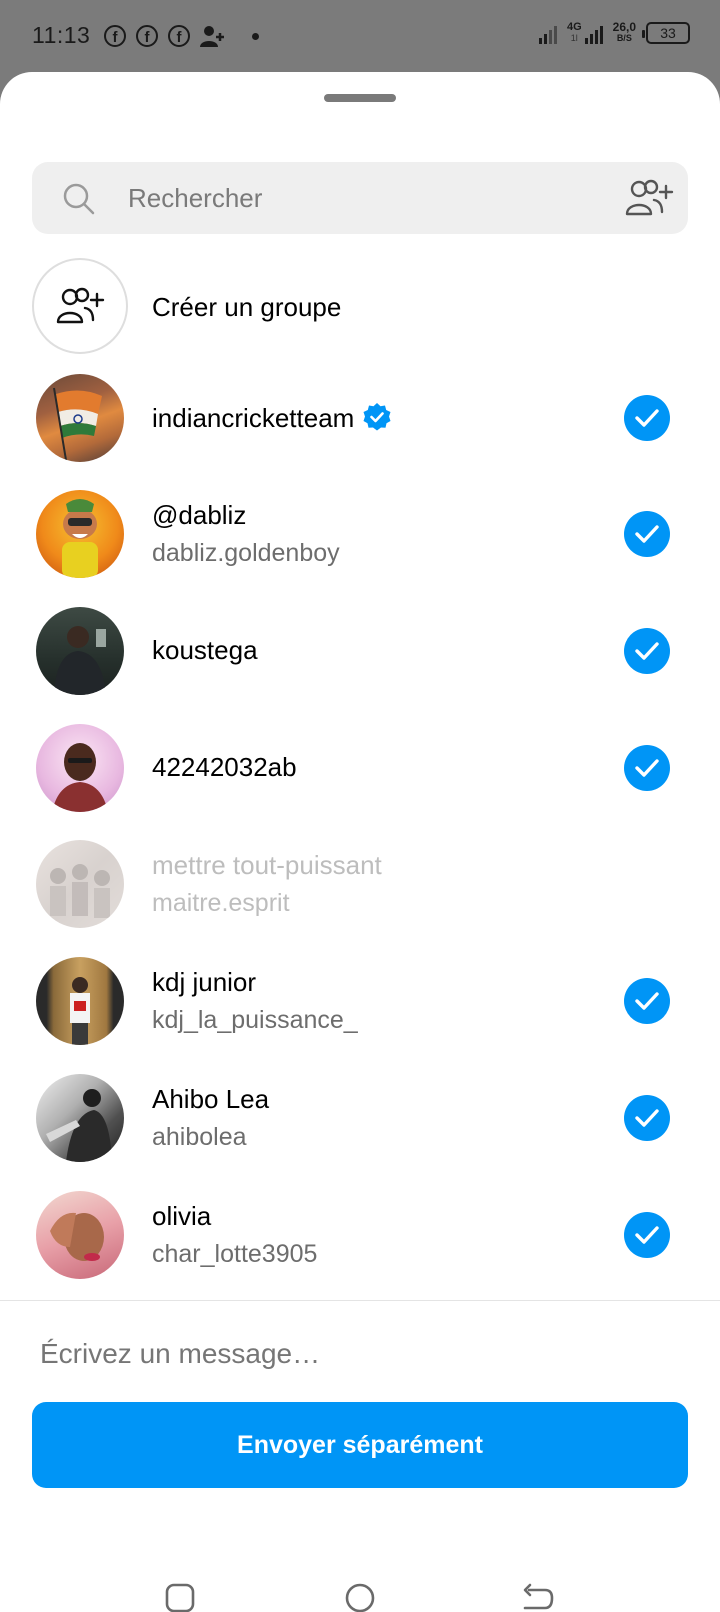 Image resolution: width=720 pixels, height=1612 pixels. What do you see at coordinates (77, 424) in the screenshot?
I see `flag-image` at bounding box center [77, 424].